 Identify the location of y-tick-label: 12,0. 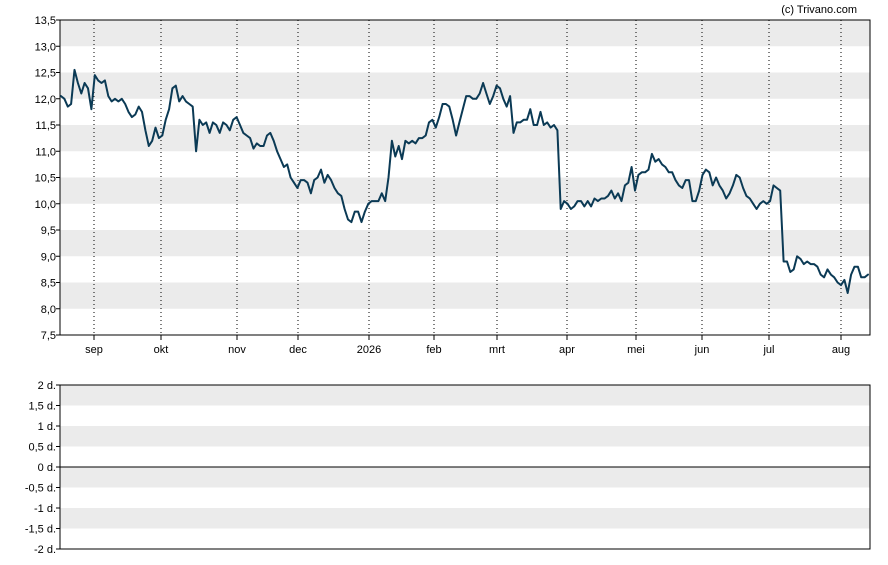
(45, 100).